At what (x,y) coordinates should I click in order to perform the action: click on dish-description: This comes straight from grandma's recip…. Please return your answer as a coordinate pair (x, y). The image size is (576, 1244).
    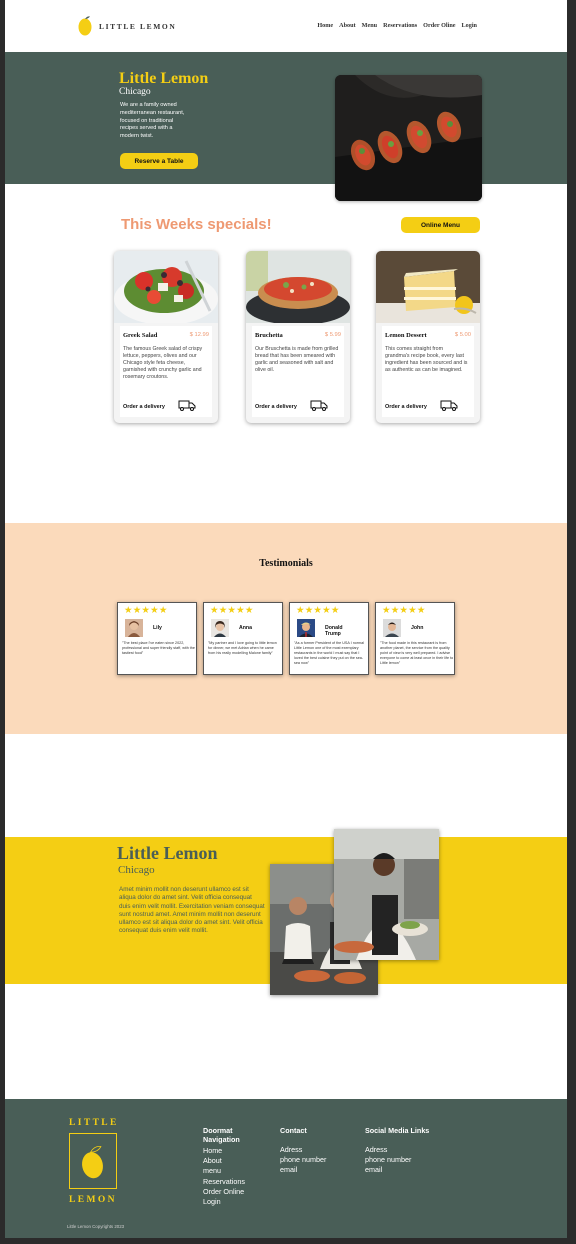
    Looking at the image, I should click on (426, 359).